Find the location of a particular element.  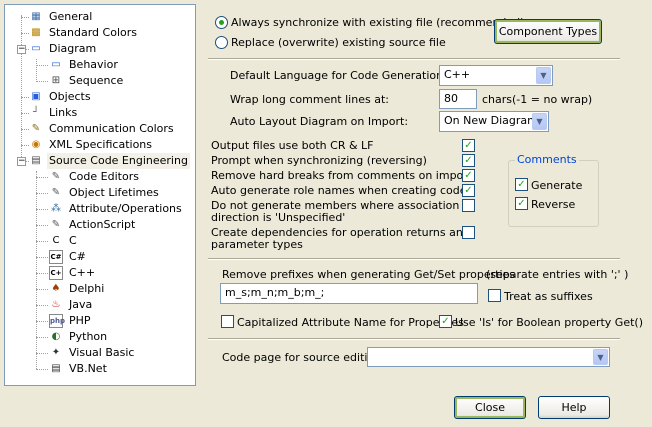

behavior-icon: ▭ is located at coordinates (56, 64).